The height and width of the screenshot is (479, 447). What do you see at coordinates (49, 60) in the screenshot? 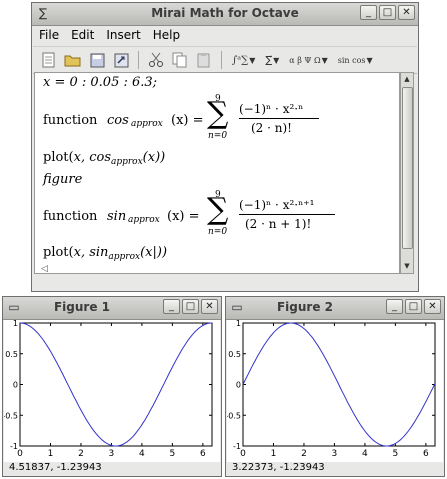
I see `new-document-icon` at bounding box center [49, 60].